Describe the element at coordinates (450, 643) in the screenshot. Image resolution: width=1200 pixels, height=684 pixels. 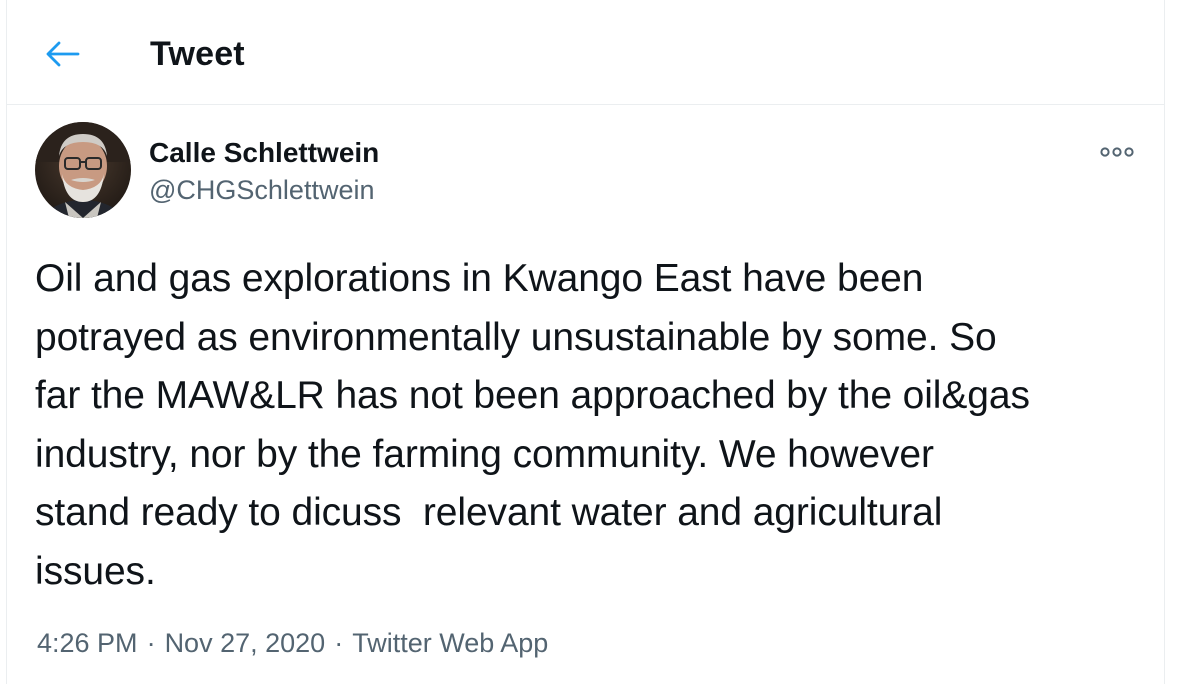
I see `tweet-source-link: Twitter Web App` at that location.